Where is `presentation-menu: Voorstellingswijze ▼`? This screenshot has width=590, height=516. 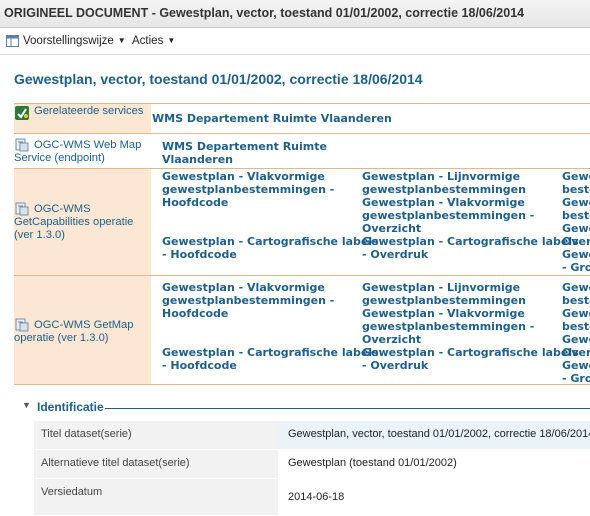
presentation-menu: Voorstellingswijze ▼ is located at coordinates (74, 41).